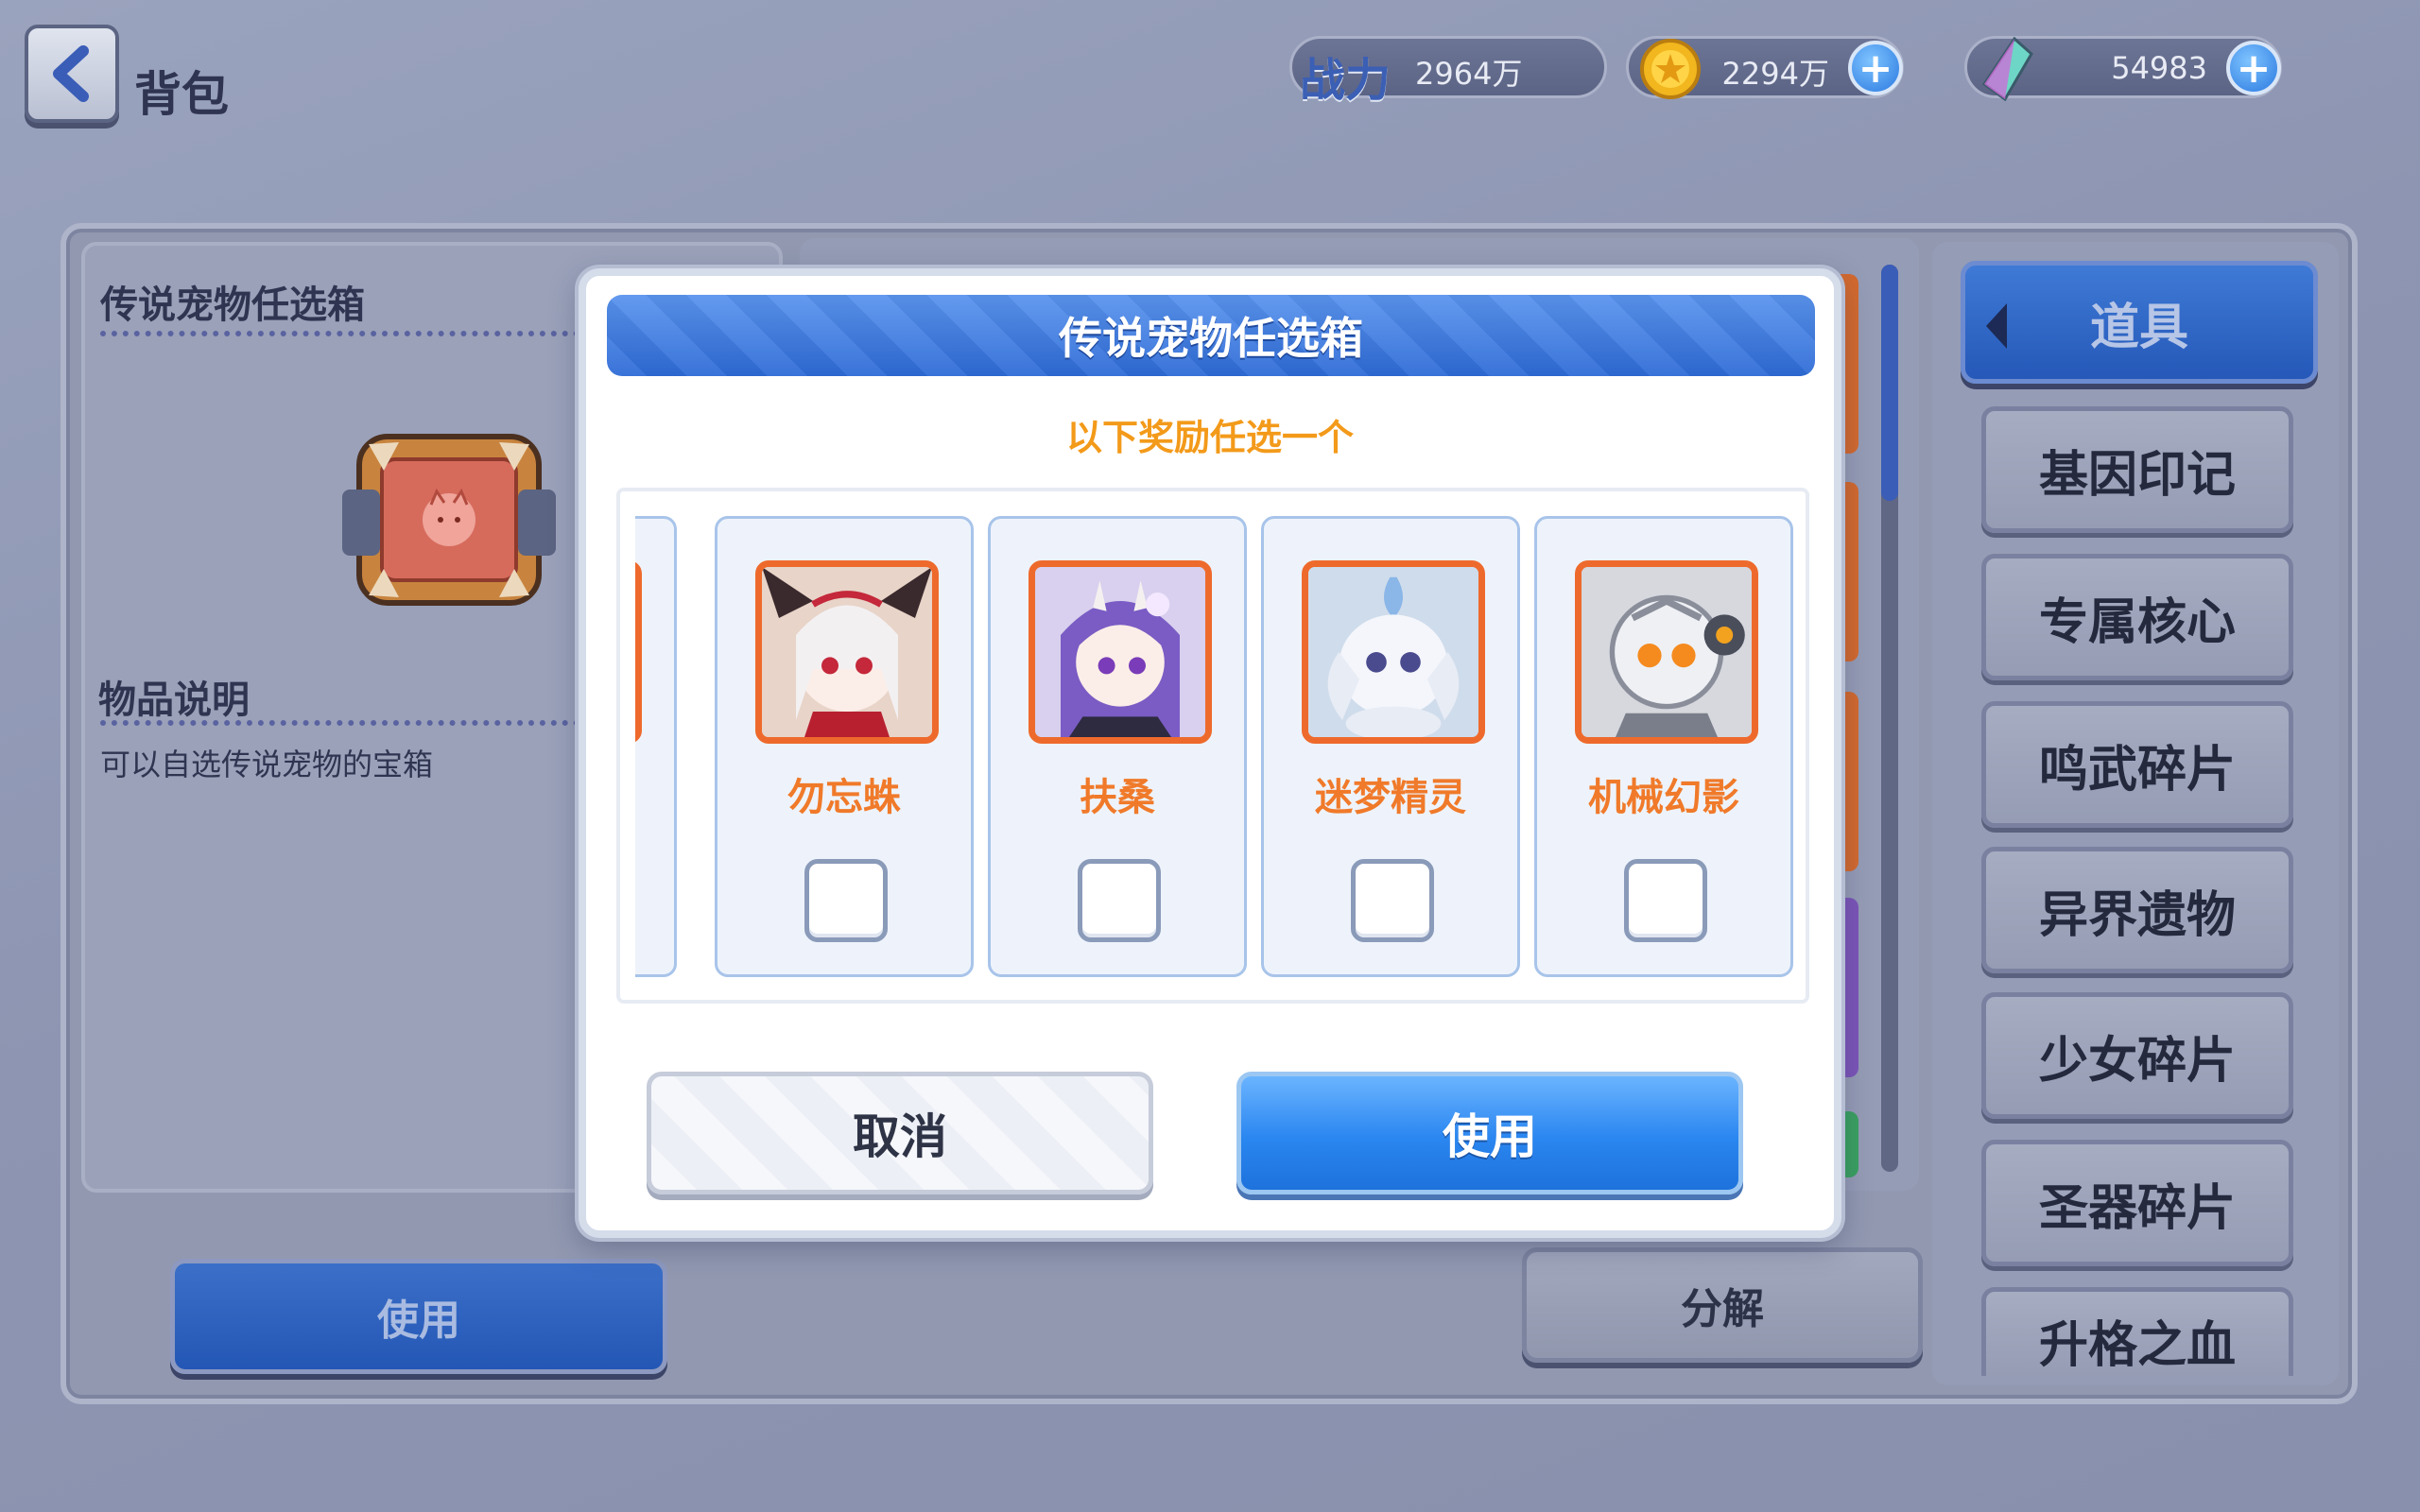 The width and height of the screenshot is (2420, 1512). I want to click on category-header: 道具, so click(2139, 322).